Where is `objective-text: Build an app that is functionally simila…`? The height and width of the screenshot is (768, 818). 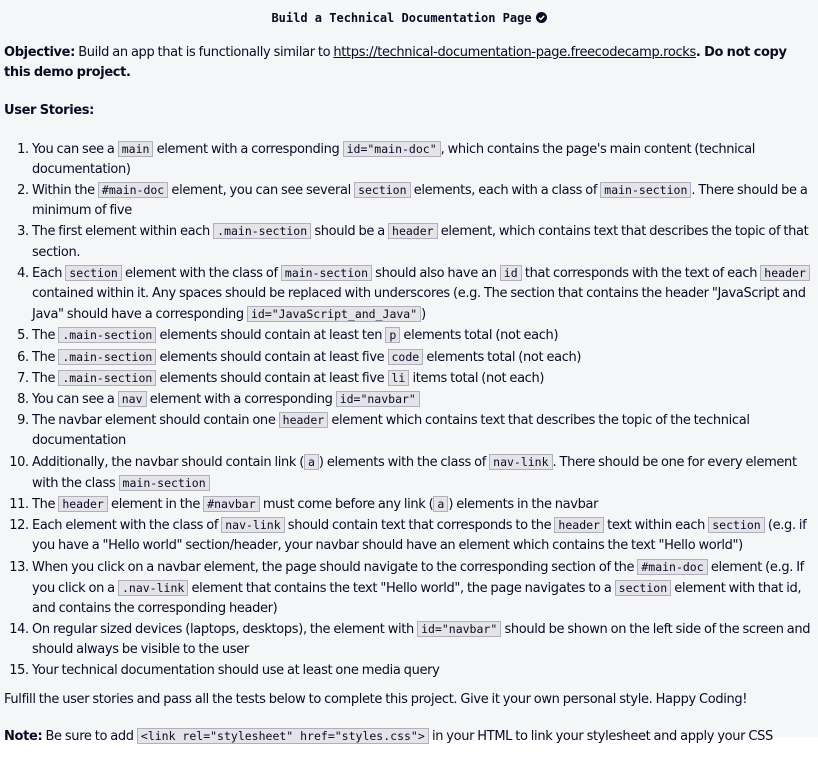 objective-text: Build an app that is functionally simila… is located at coordinates (204, 52).